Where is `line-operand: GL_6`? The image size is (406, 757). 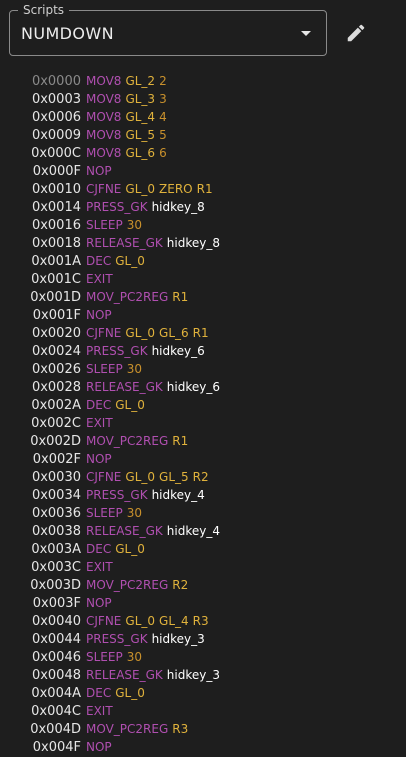 line-operand: GL_6 is located at coordinates (174, 333).